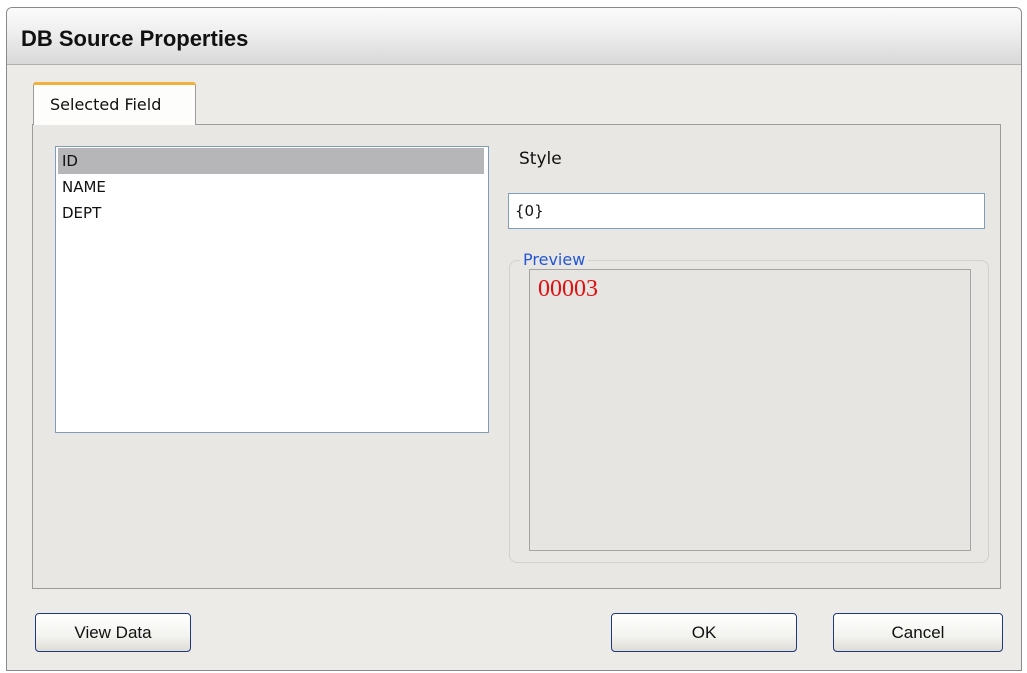 The height and width of the screenshot is (673, 1027). What do you see at coordinates (704, 632) in the screenshot?
I see `ok-button: OK` at bounding box center [704, 632].